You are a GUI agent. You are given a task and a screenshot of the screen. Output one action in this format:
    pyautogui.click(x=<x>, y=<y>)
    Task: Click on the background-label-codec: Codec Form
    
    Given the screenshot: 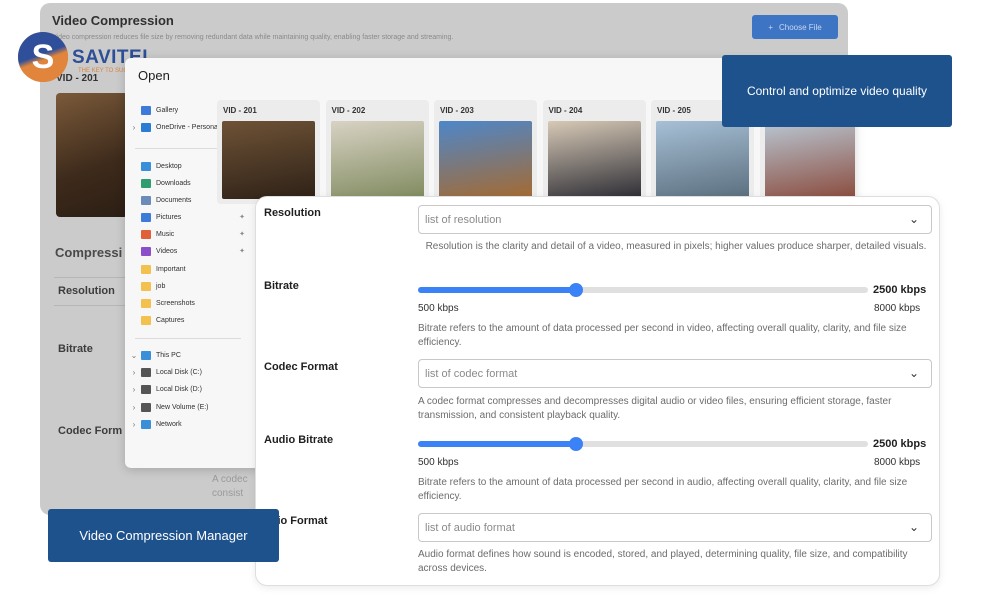 What is the action you would take?
    pyautogui.click(x=90, y=431)
    